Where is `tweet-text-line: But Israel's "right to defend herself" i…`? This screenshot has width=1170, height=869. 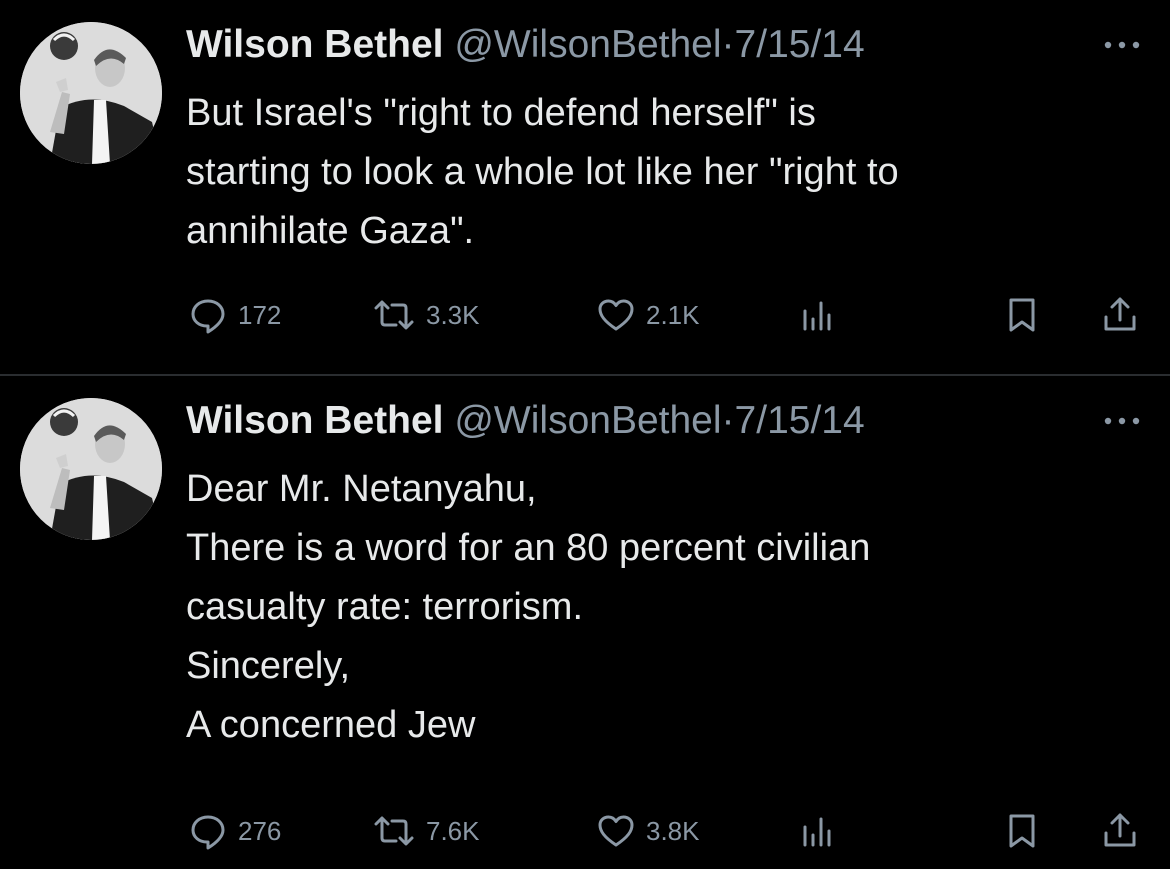
tweet-text-line: But Israel's "right to defend herself" i… is located at coordinates (501, 113).